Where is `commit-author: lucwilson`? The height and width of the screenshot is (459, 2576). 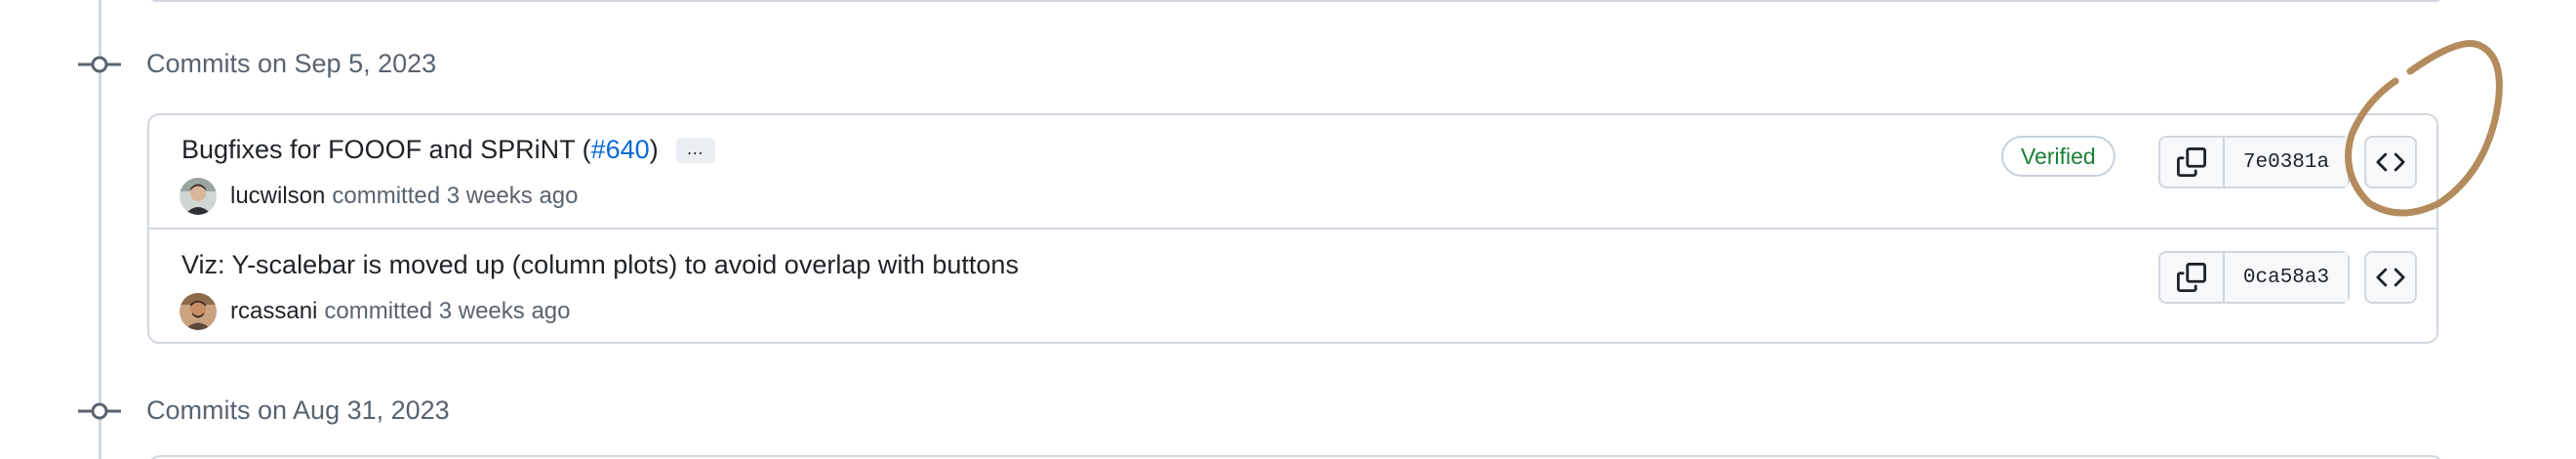
commit-author: lucwilson is located at coordinates (277, 196).